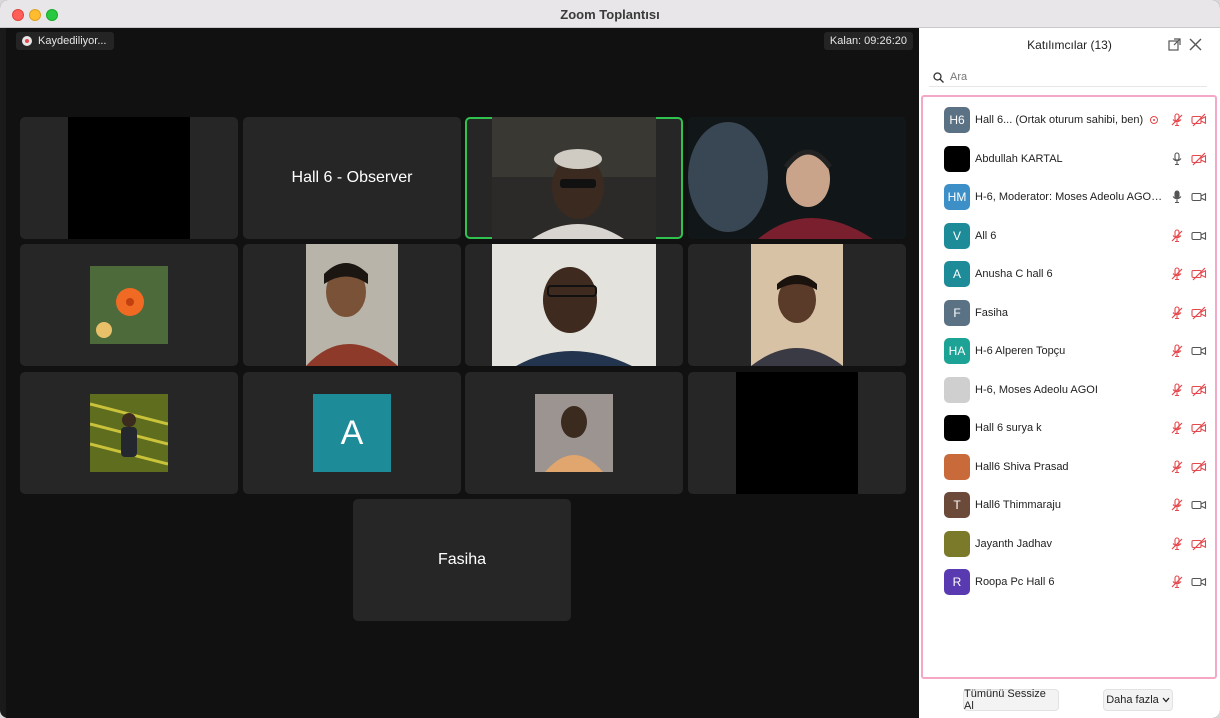  I want to click on more-button: Daha fazla, so click(1138, 700).